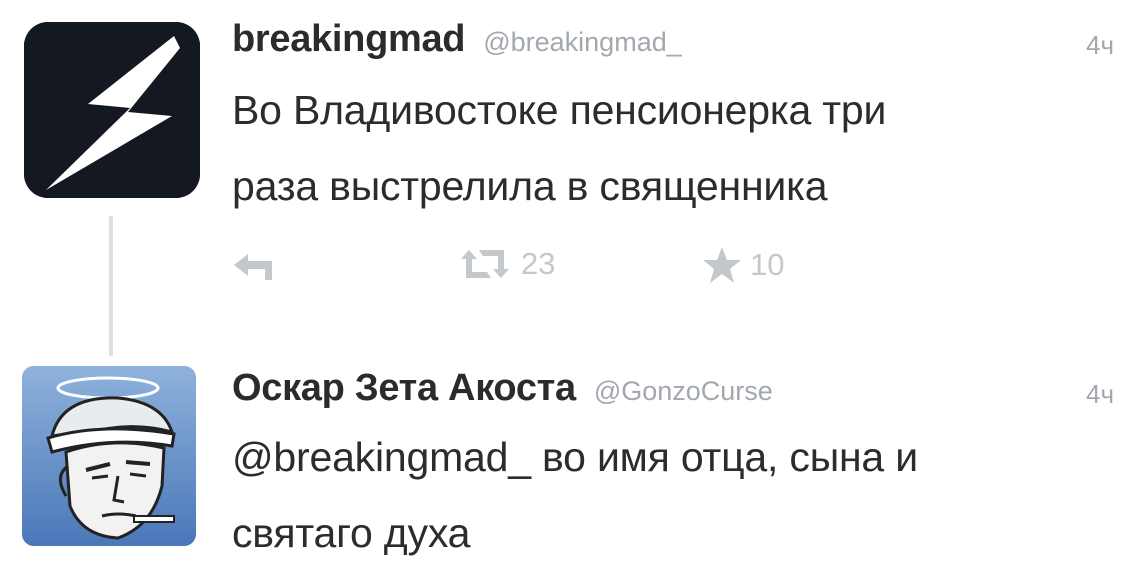 The height and width of the screenshot is (573, 1147). What do you see at coordinates (722, 265) in the screenshot?
I see `star-icon` at bounding box center [722, 265].